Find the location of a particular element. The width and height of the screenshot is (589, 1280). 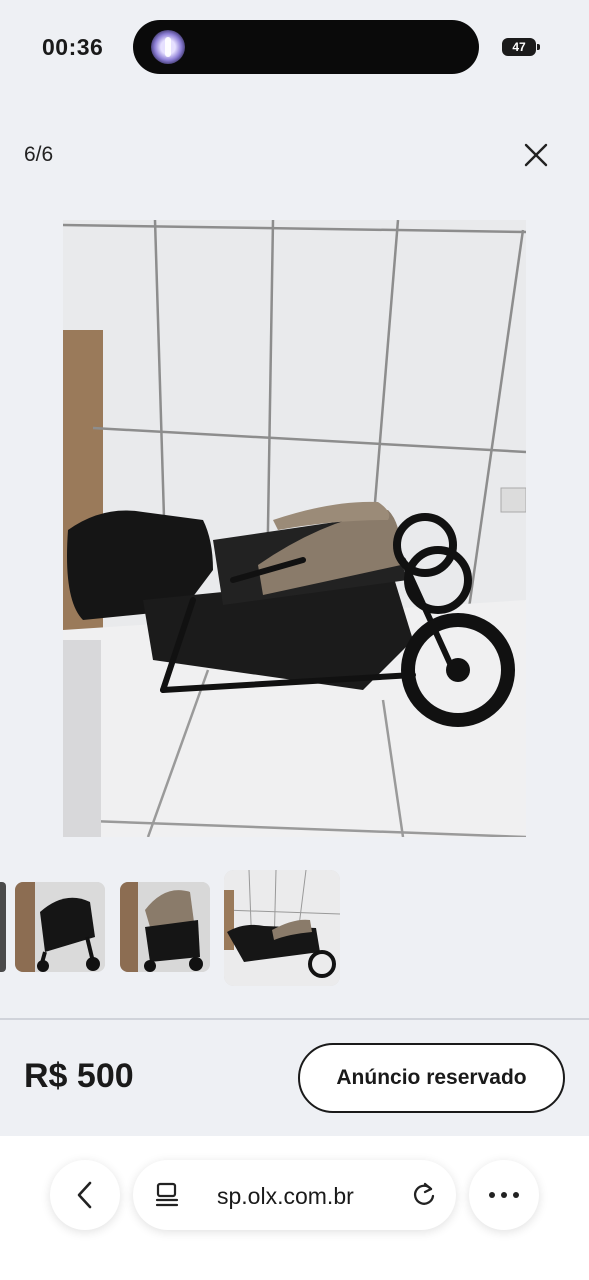

more-options-button is located at coordinates (504, 1195).